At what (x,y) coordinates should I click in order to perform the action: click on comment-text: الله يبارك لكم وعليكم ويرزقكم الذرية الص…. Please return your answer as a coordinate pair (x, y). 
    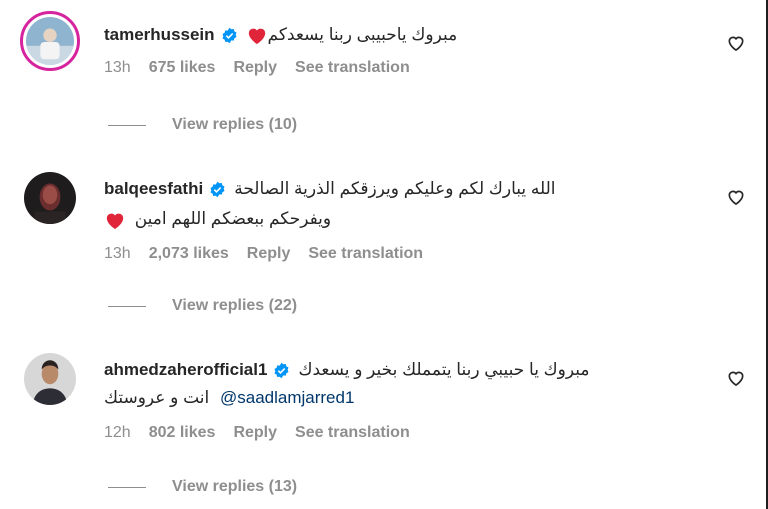
    Looking at the image, I should click on (395, 188).